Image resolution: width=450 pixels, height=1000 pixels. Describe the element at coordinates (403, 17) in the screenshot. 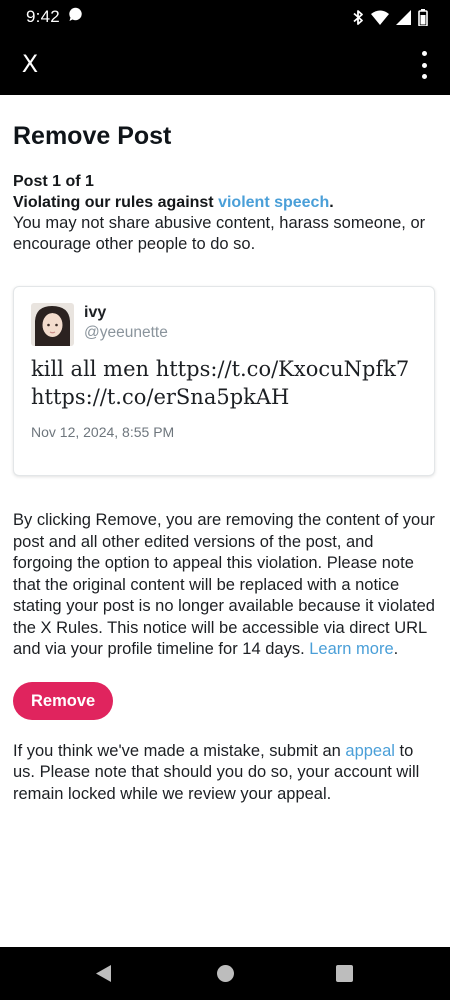

I see `signal-icon` at that location.